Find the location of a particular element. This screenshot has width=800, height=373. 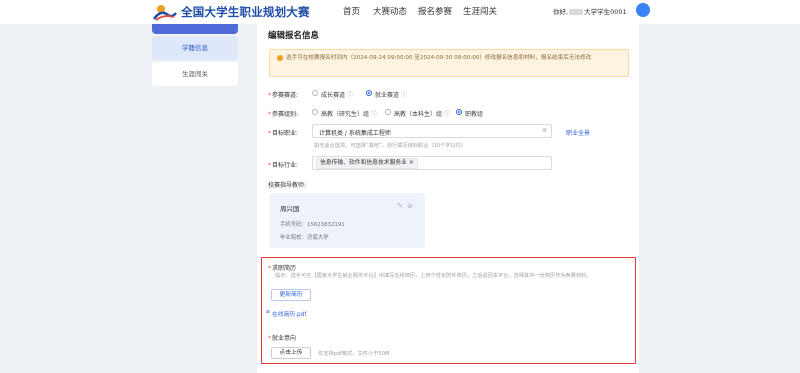

sidebar-item-career-challenge: 生涯闯关 is located at coordinates (195, 74).